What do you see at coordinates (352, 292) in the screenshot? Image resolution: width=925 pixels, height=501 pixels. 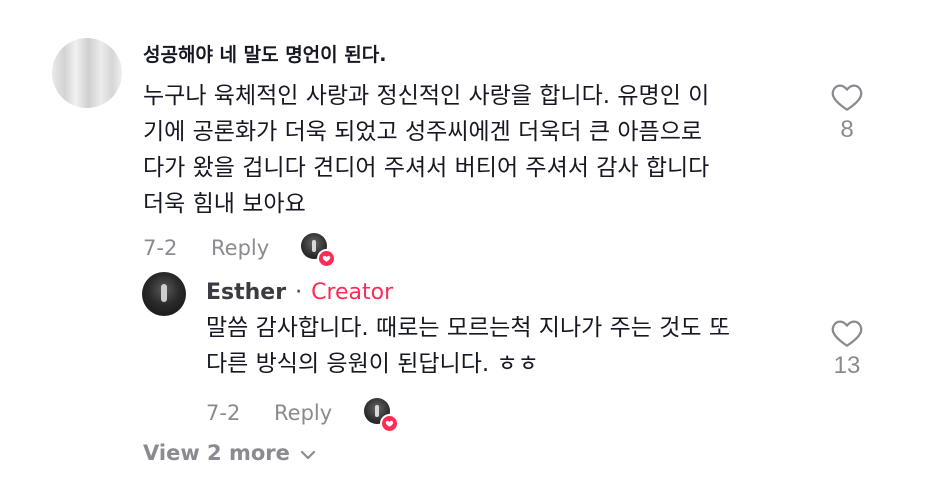 I see `creator-badge: Creator` at bounding box center [352, 292].